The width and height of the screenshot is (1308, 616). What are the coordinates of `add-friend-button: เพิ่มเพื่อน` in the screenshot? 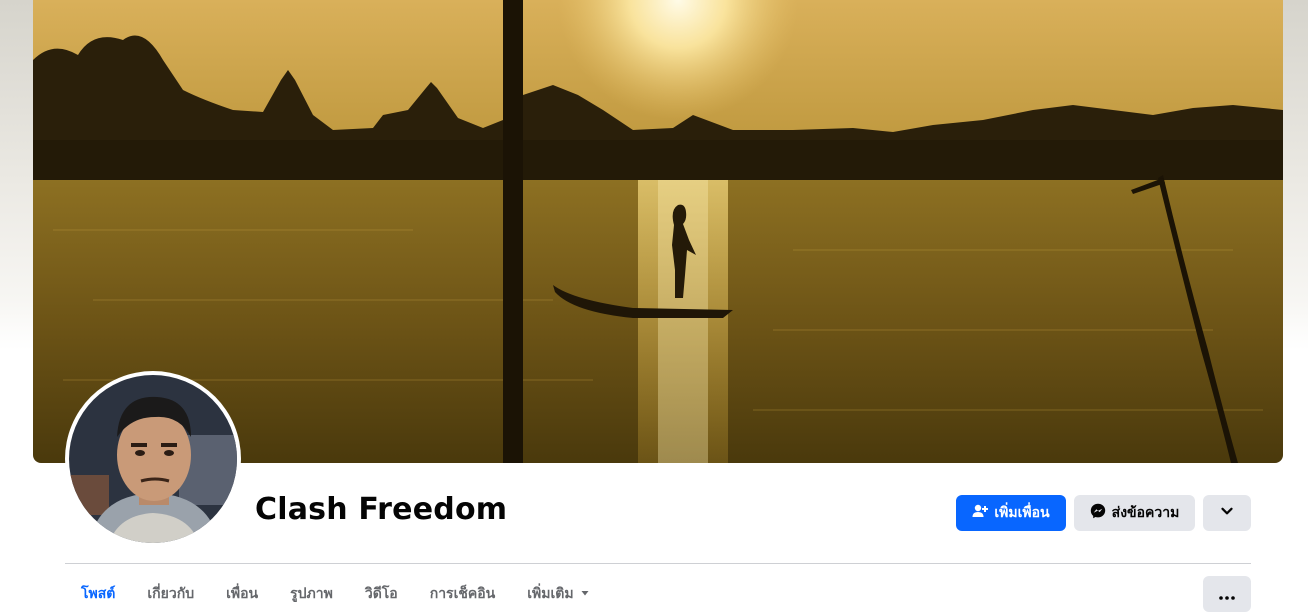 It's located at (1011, 513).